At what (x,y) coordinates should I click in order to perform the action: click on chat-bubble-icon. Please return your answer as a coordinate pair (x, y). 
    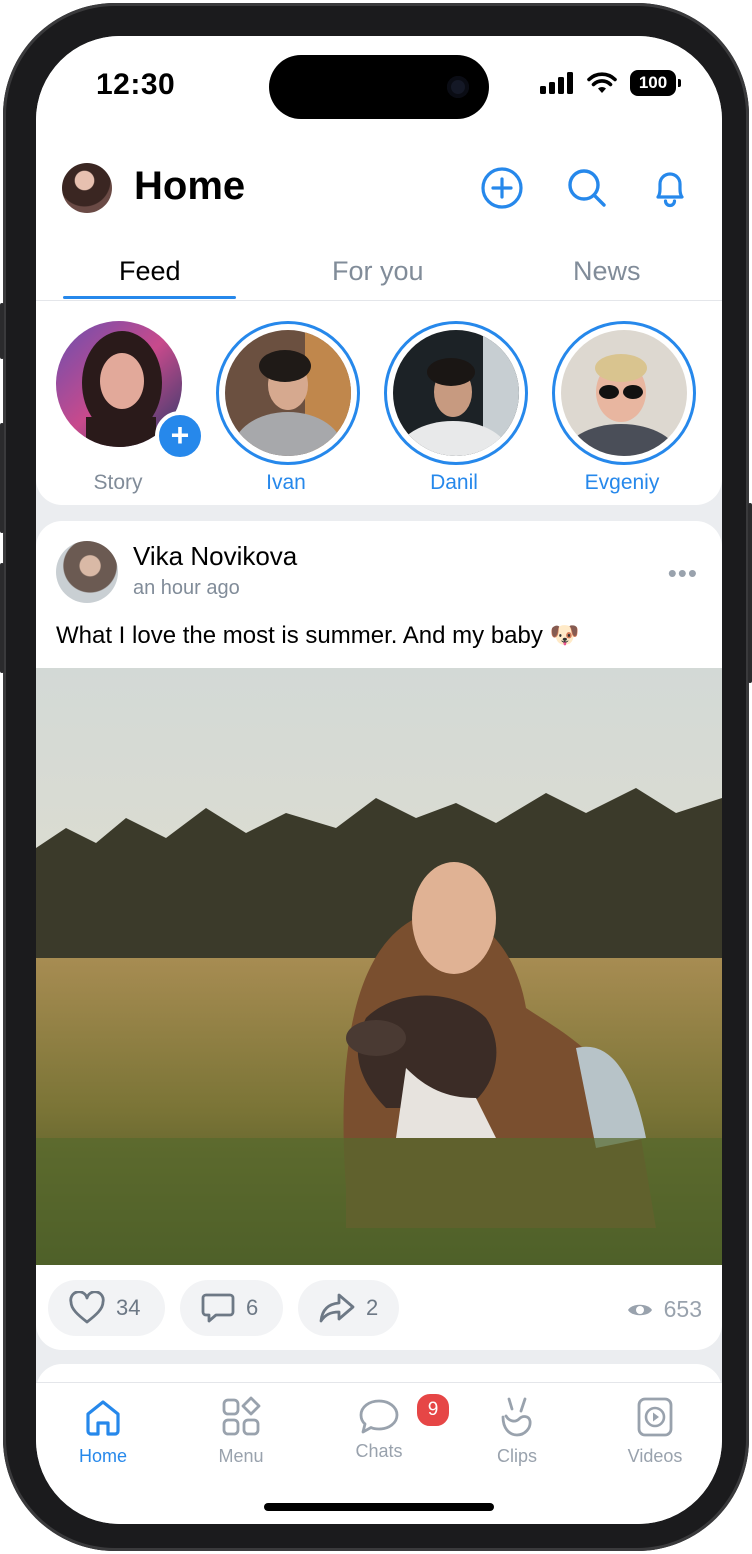
    Looking at the image, I should click on (379, 1416).